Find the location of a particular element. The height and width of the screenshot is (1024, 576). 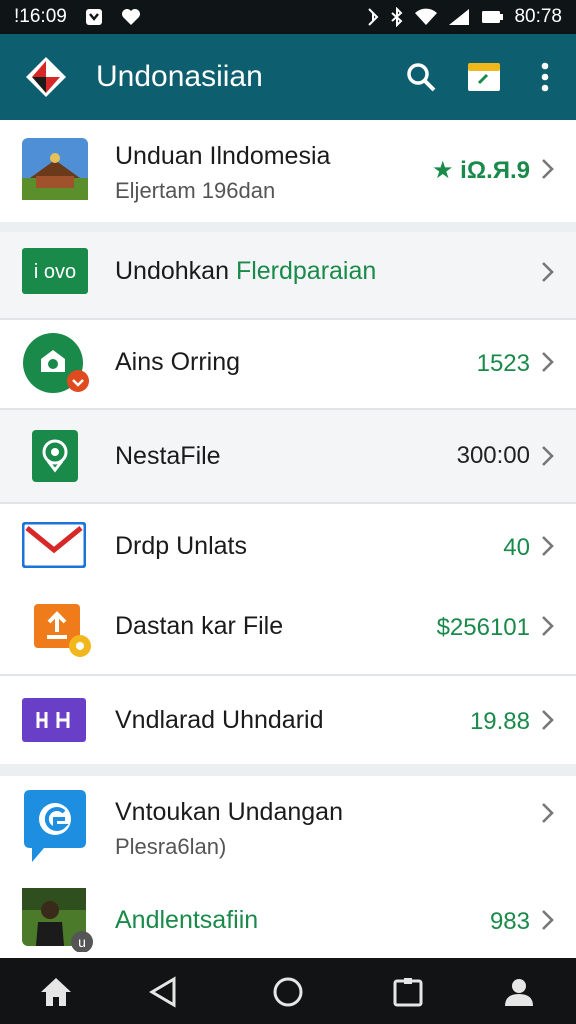

item-value: $256101 is located at coordinates (483, 627).